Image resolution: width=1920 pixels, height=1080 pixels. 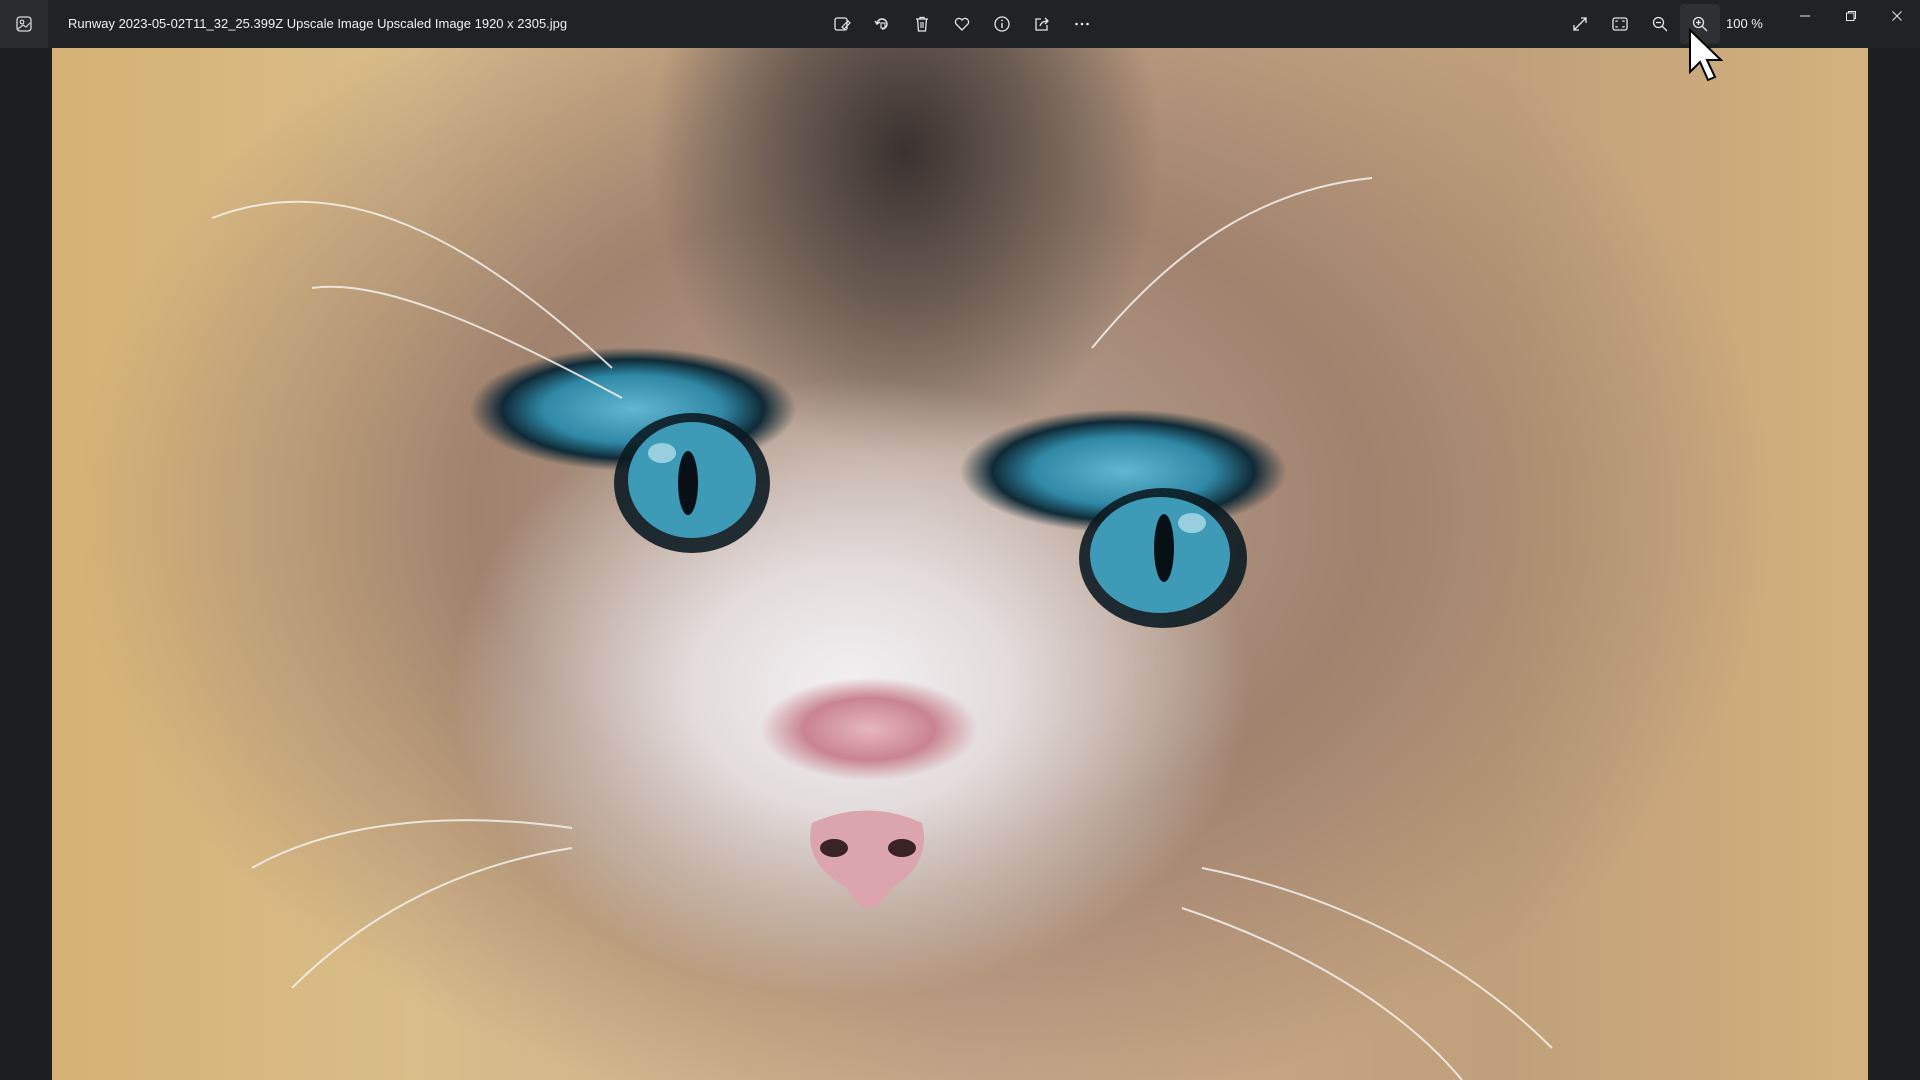 I want to click on more-options-button, so click(x=1082, y=24).